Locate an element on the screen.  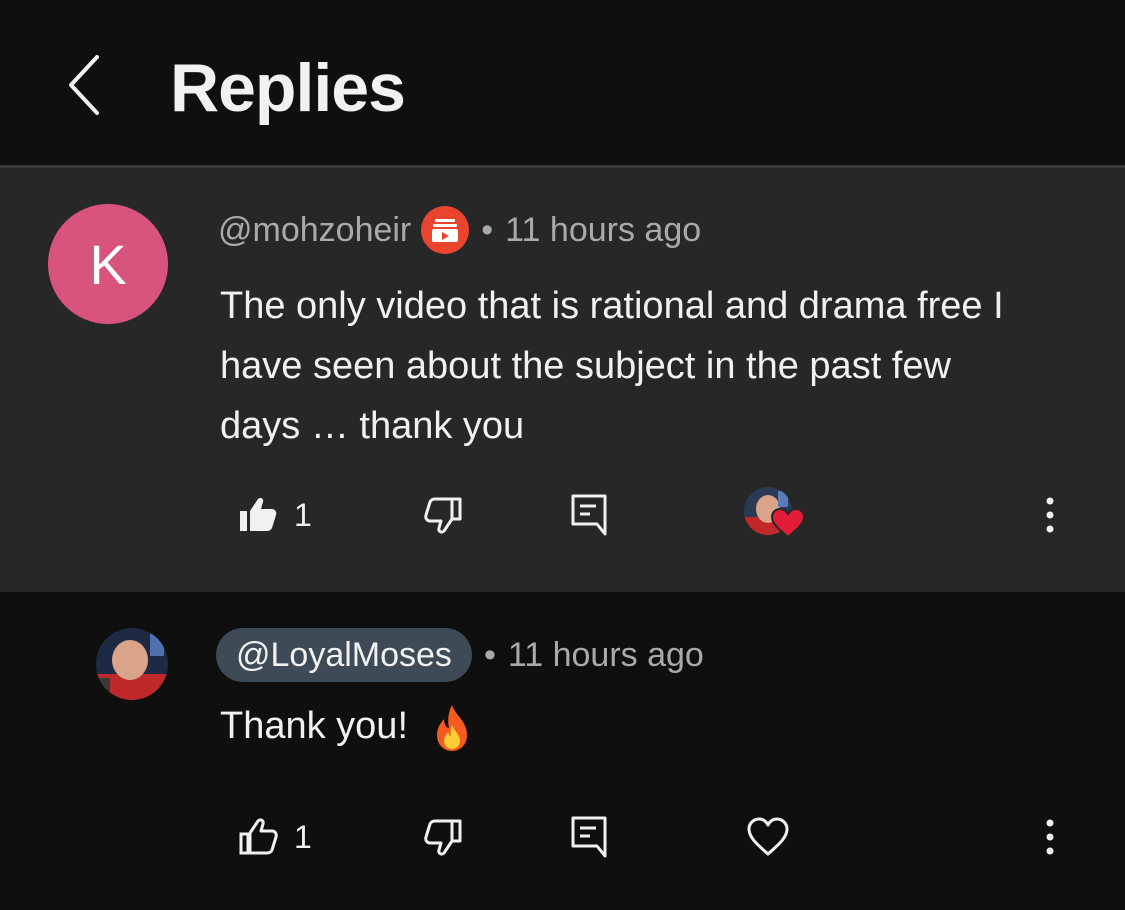
comment-meta: @mohzoheir • 11 hours ago is located at coordinates (459, 230).